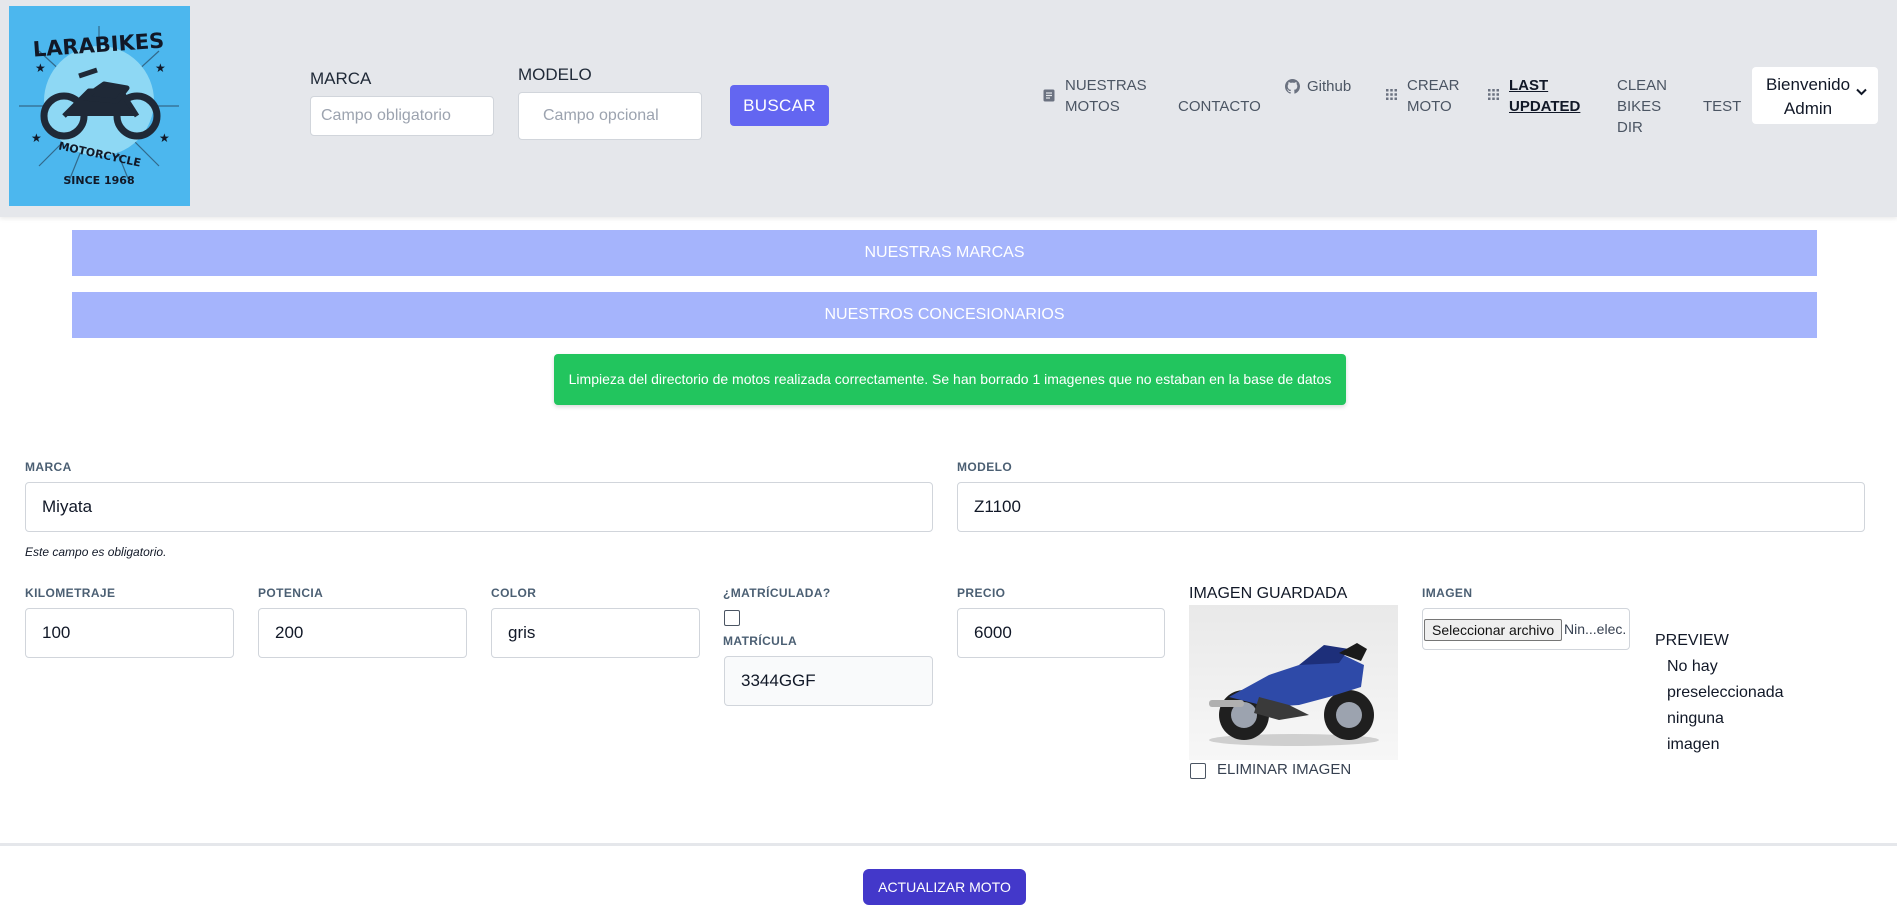 The height and width of the screenshot is (905, 1897). What do you see at coordinates (828, 681) in the screenshot?
I see `matricula-input` at bounding box center [828, 681].